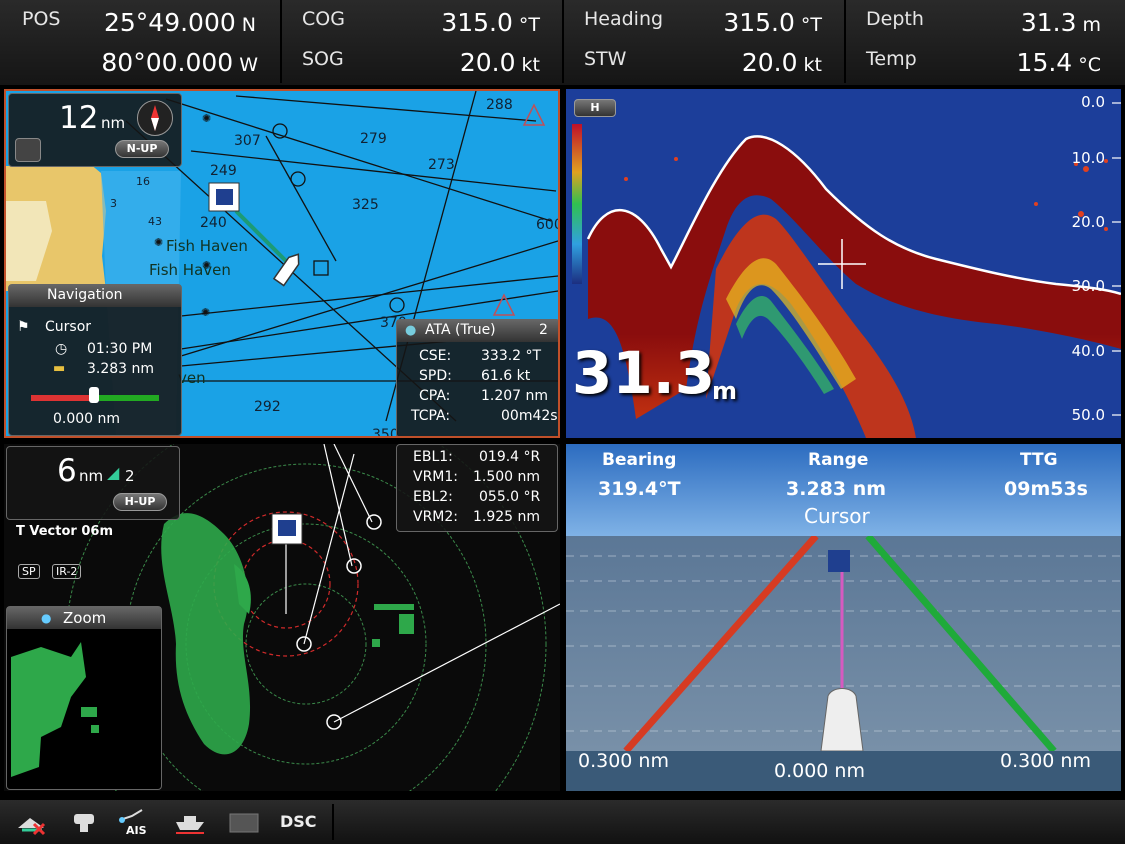 The height and width of the screenshot is (844, 1125). Describe the element at coordinates (842, 719) in the screenshot. I see `highway-boat-icon` at that location.